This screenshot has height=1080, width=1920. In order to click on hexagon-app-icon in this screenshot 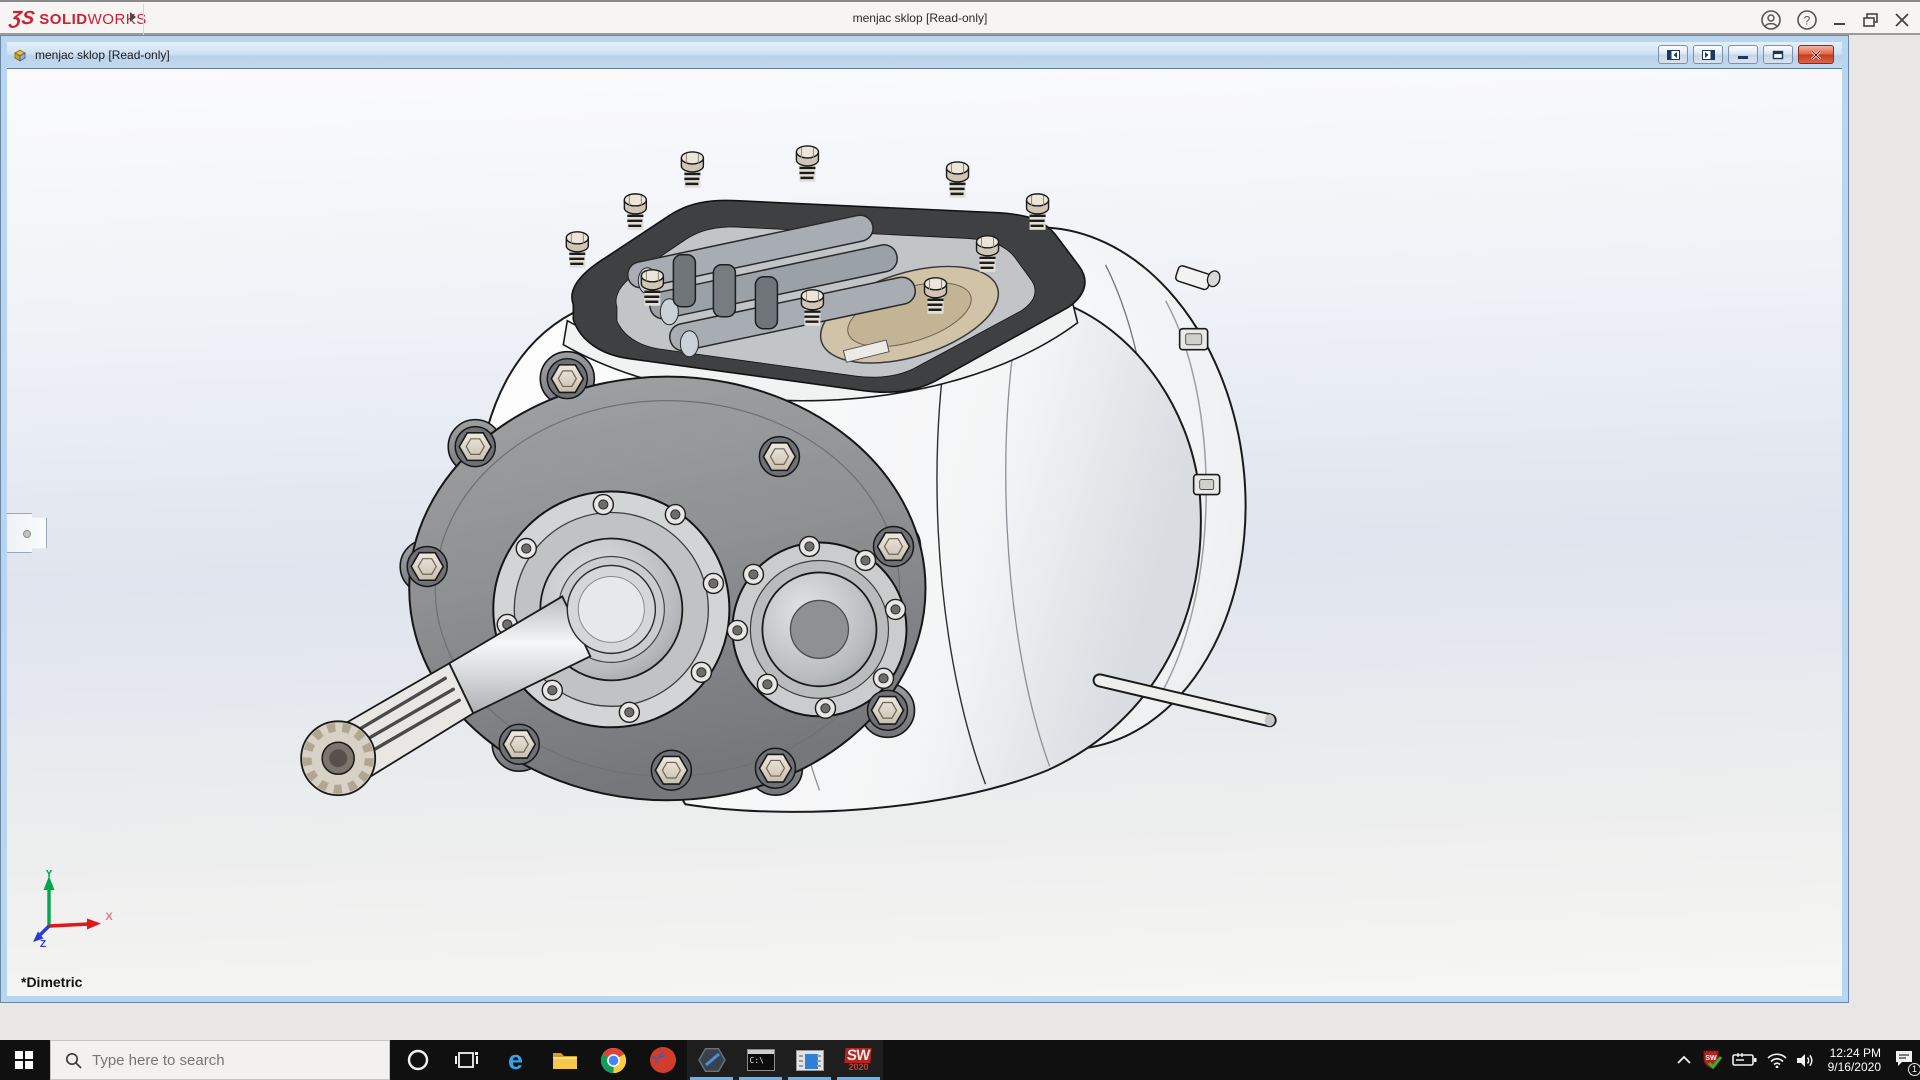, I will do `click(711, 1060)`.